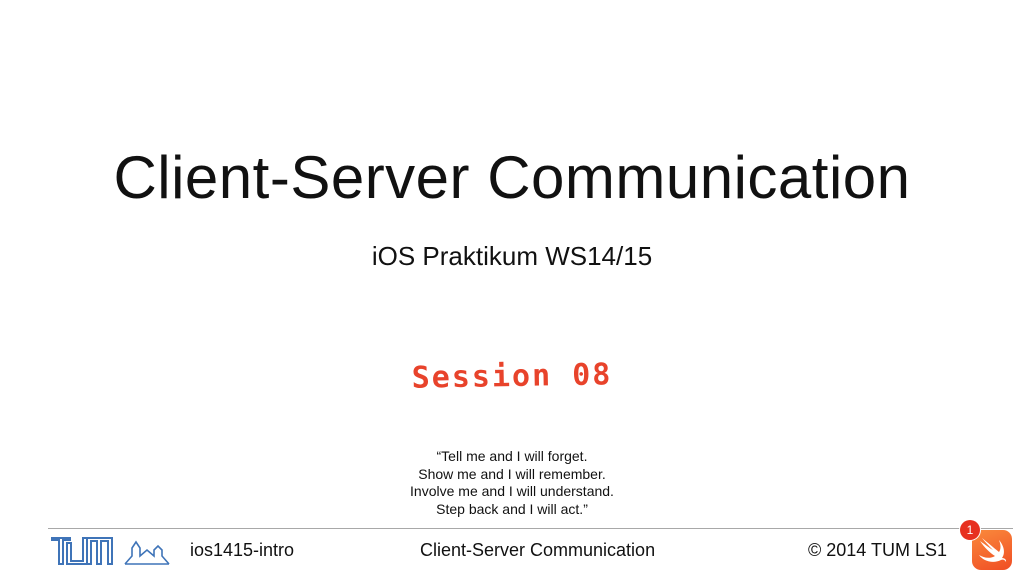  Describe the element at coordinates (970, 530) in the screenshot. I see `notification-badge: 1` at that location.